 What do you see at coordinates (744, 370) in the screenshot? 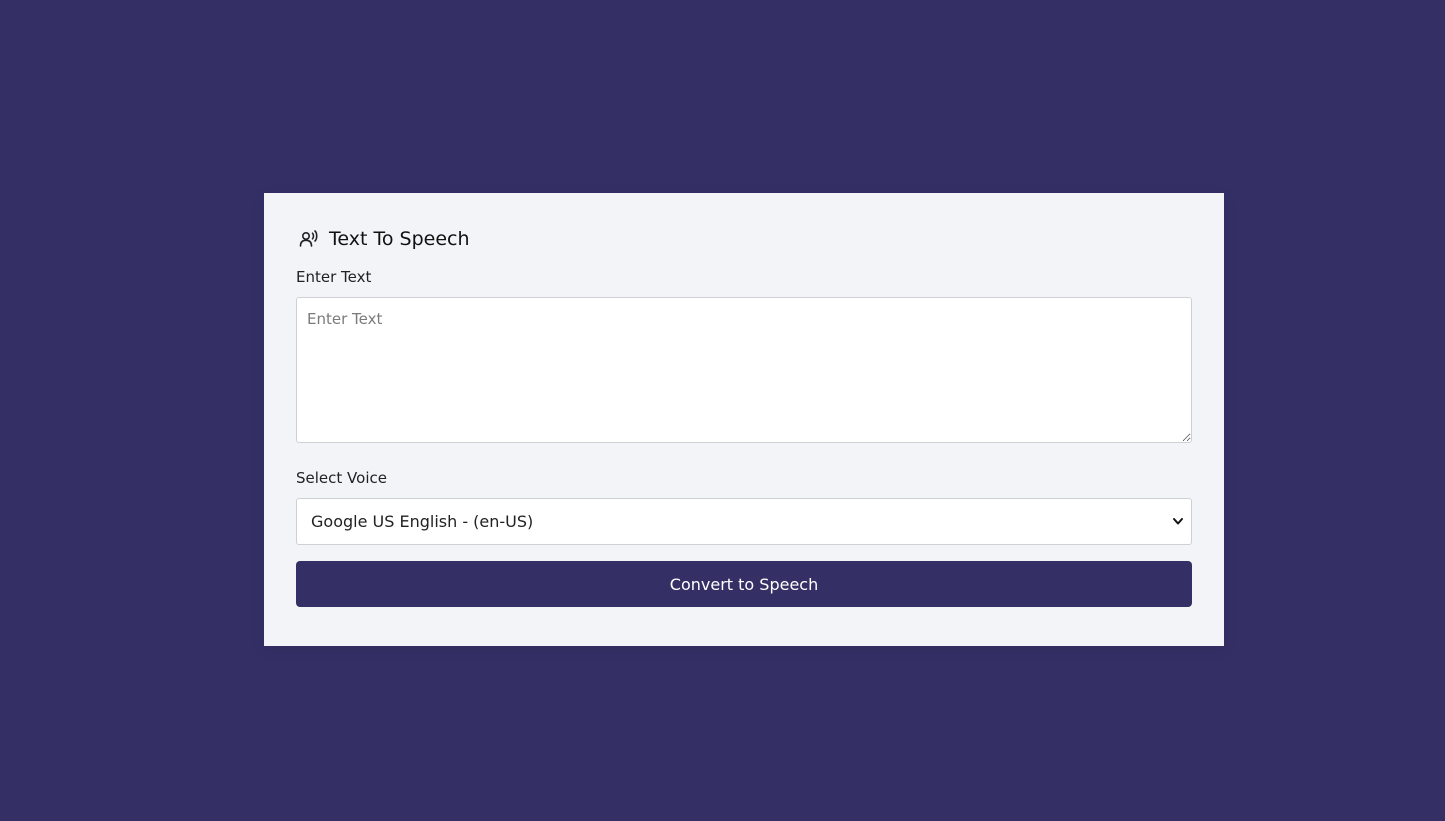
I see `text-input` at bounding box center [744, 370].